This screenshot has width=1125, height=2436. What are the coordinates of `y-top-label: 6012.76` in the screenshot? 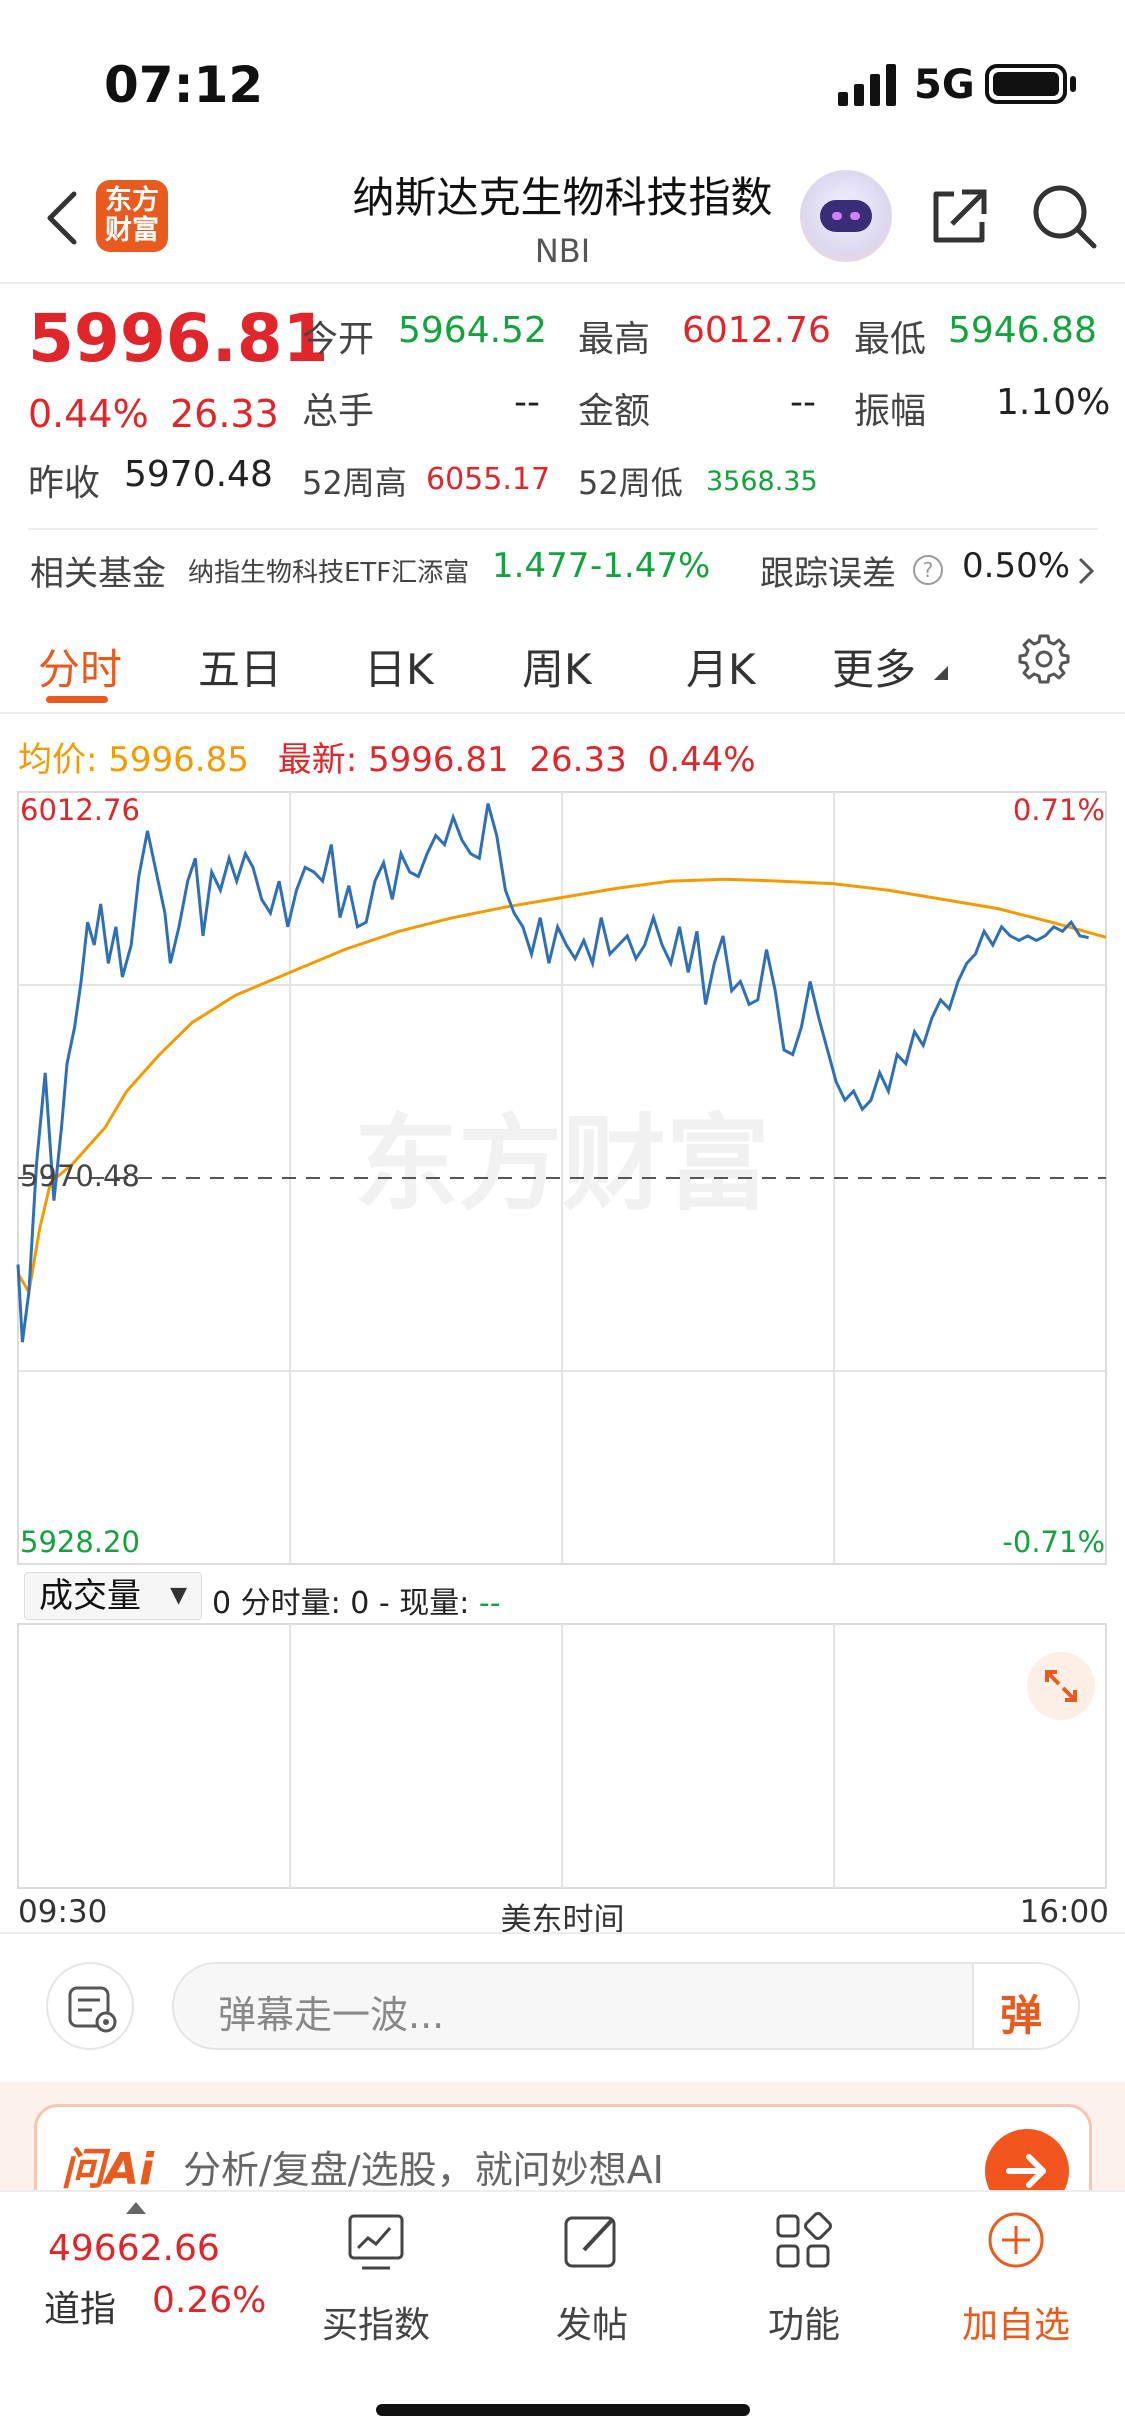 It's located at (80, 810).